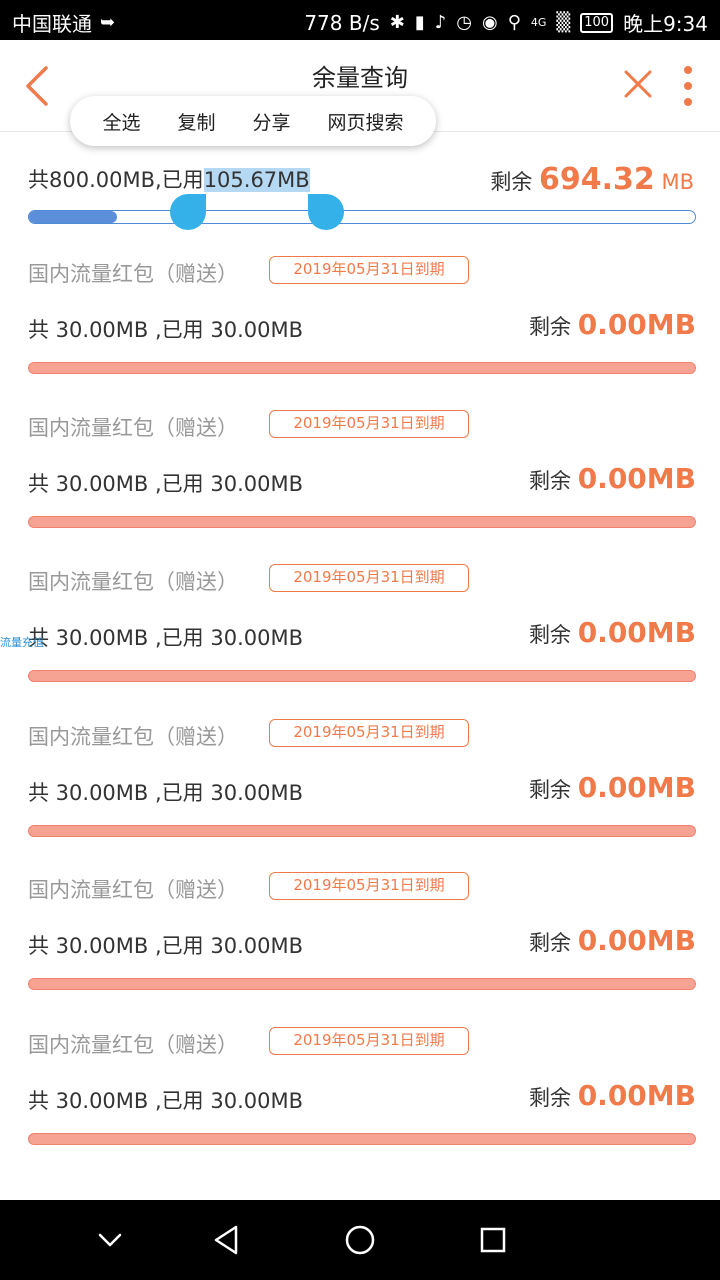  Describe the element at coordinates (52, 24) in the screenshot. I see `carrier-label: 中国联通` at that location.